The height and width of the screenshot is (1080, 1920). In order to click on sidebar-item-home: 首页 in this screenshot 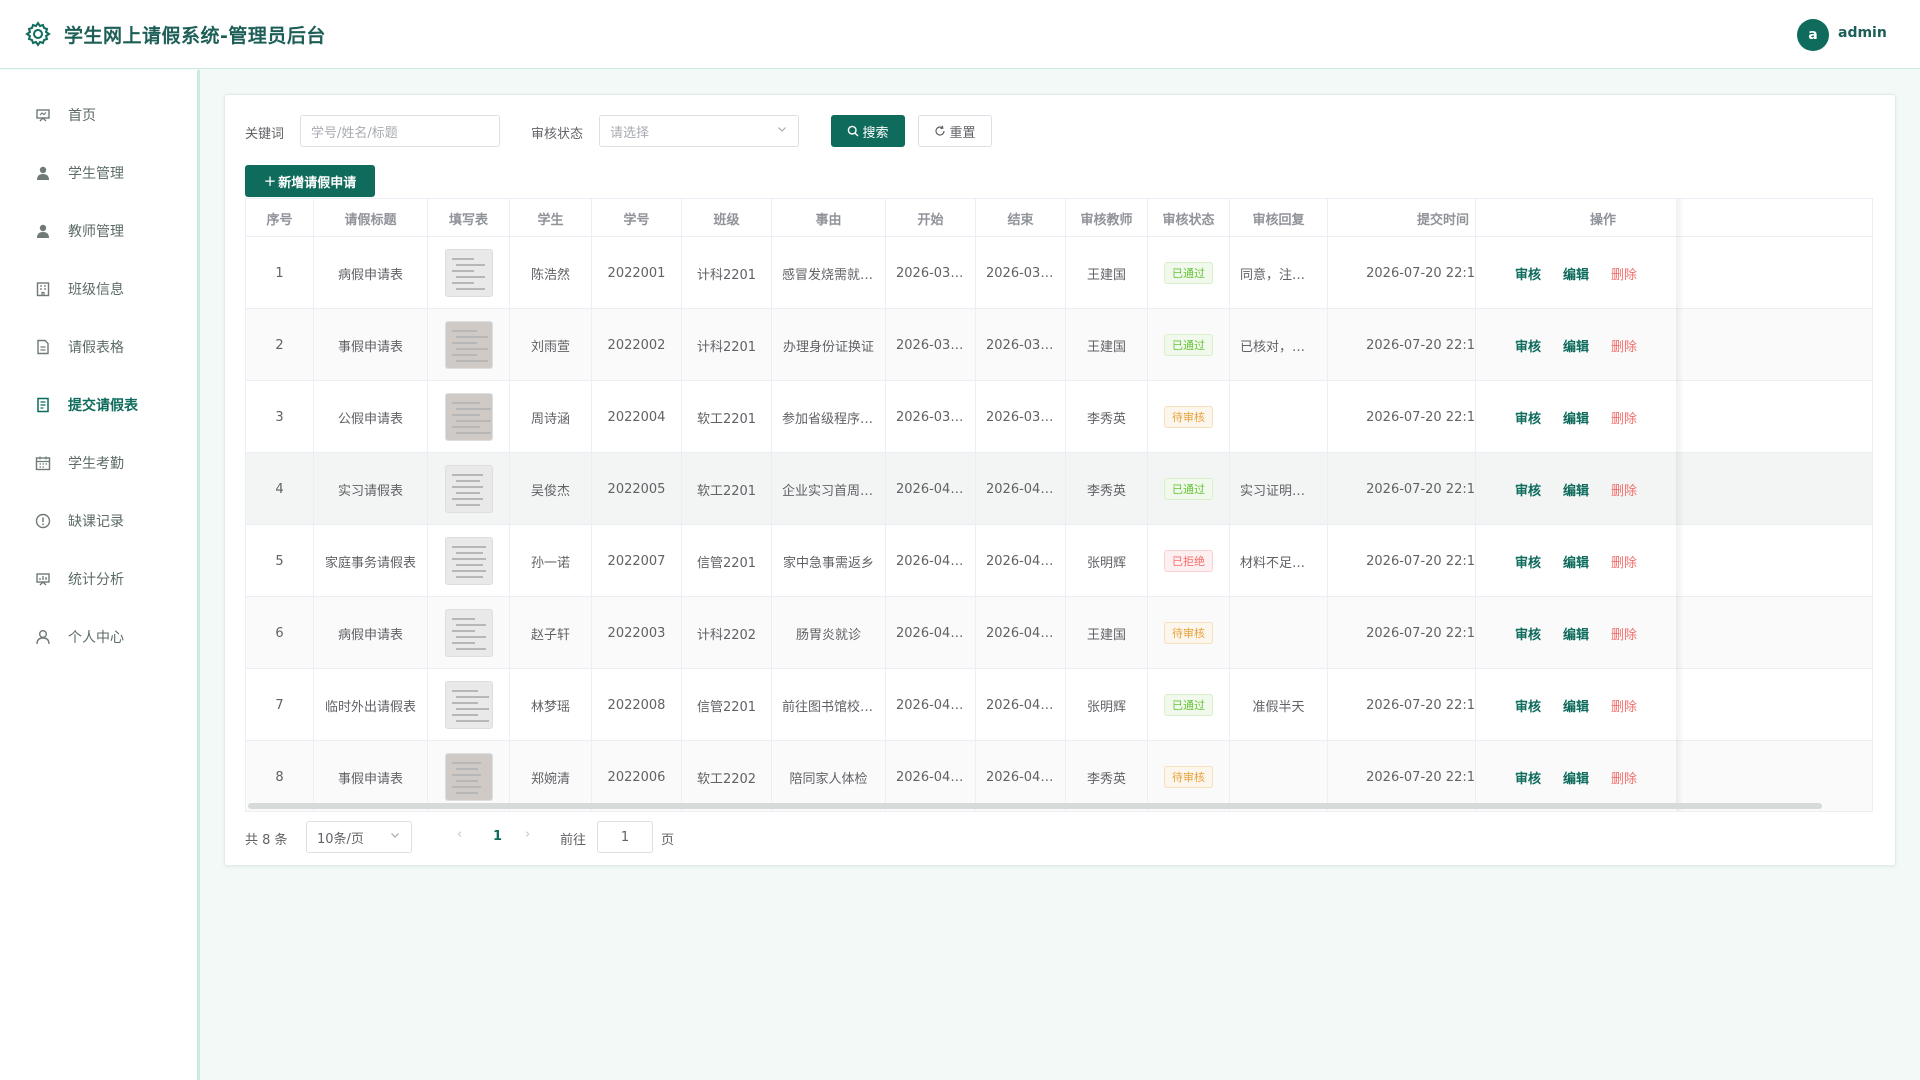, I will do `click(98, 115)`.